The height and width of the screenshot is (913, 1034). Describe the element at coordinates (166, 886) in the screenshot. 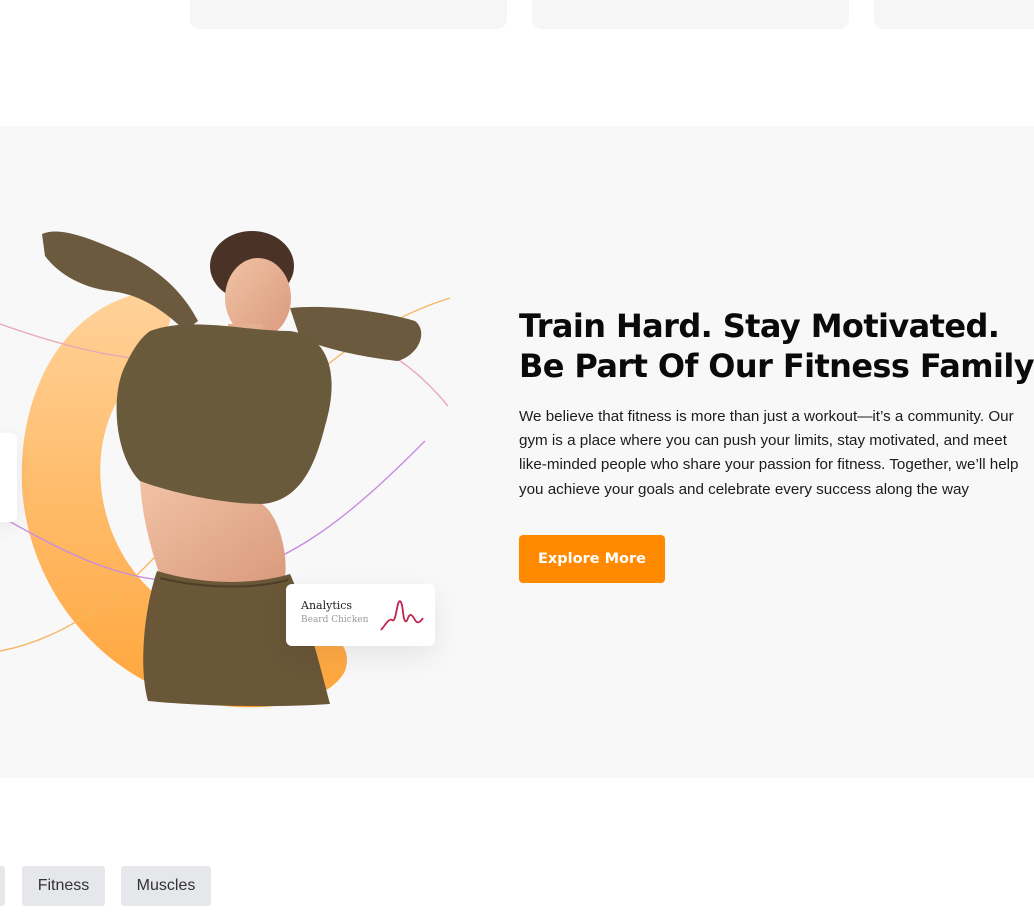

I see `tag-muscles: Muscles` at that location.